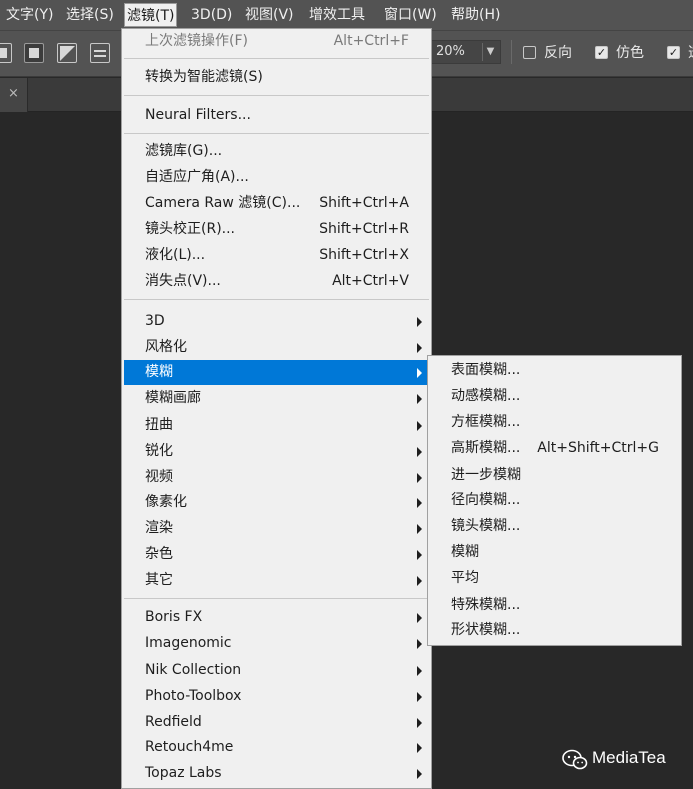  What do you see at coordinates (629, 757) in the screenshot?
I see `watermark-text: MediaTea` at bounding box center [629, 757].